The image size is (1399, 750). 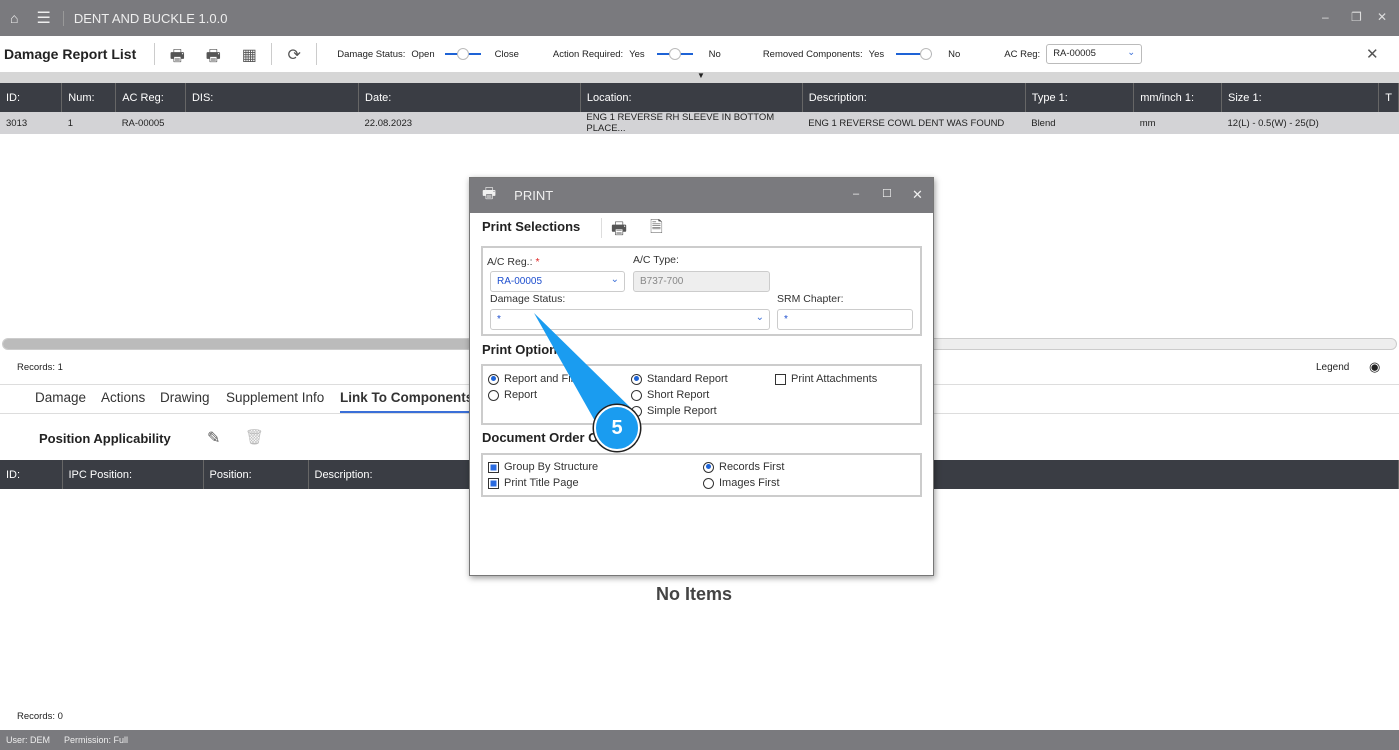 I want to click on callout-badge: 5, so click(x=617, y=428).